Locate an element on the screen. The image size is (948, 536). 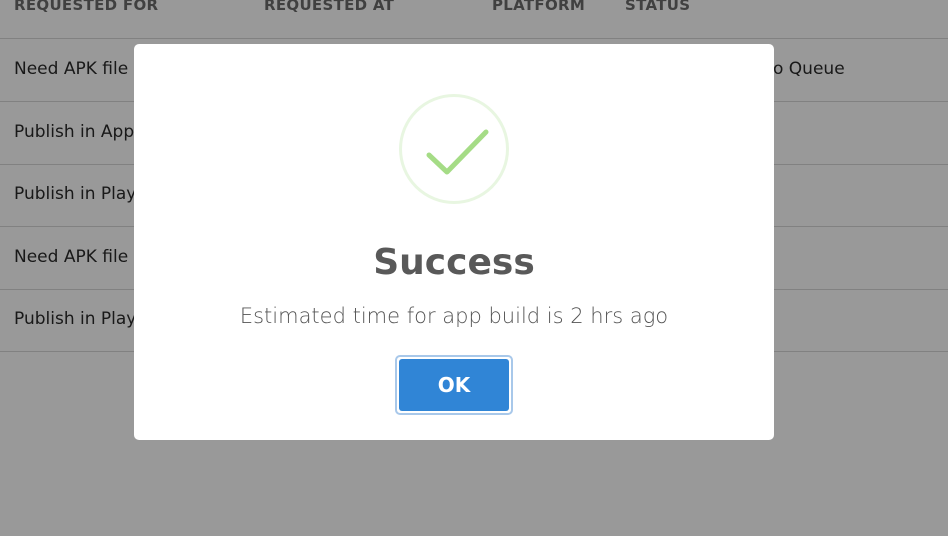
ok-button-label: OK is located at coordinates (454, 385).